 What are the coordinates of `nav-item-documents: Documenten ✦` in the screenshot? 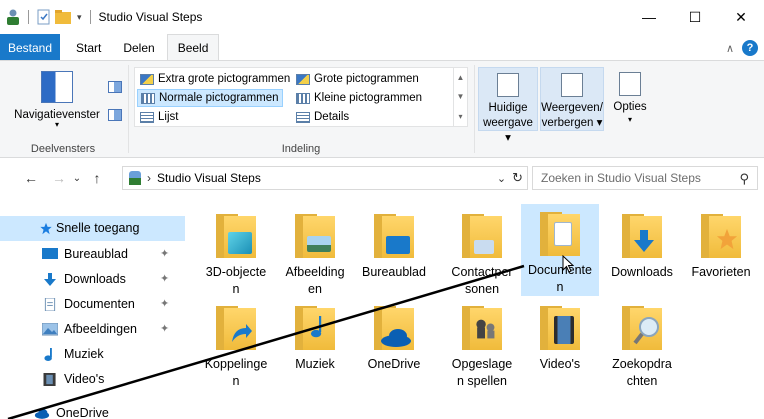 It's located at (92, 304).